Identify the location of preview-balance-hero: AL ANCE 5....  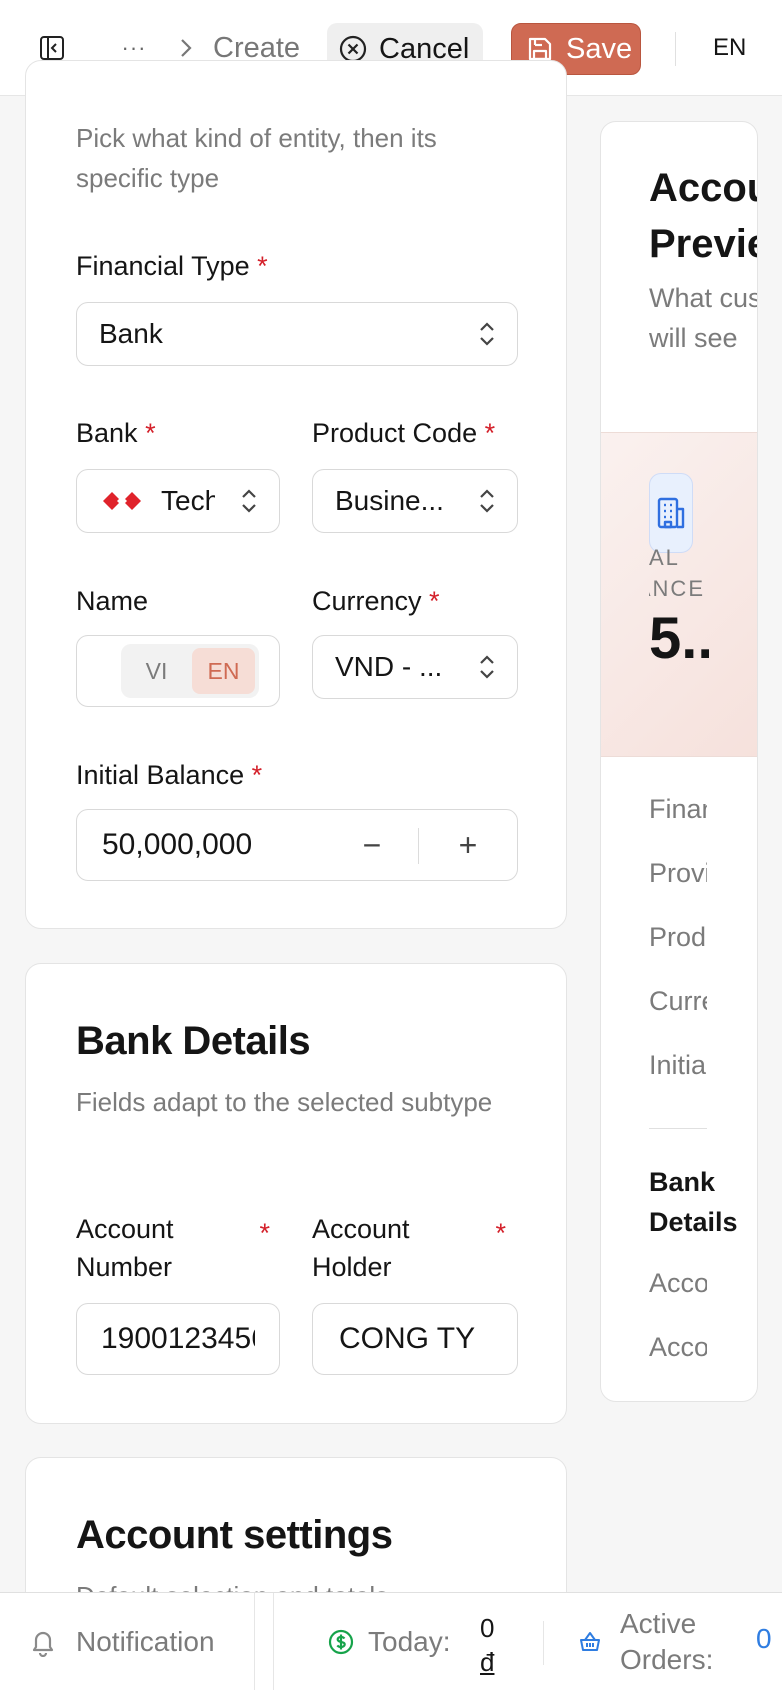
(679, 594).